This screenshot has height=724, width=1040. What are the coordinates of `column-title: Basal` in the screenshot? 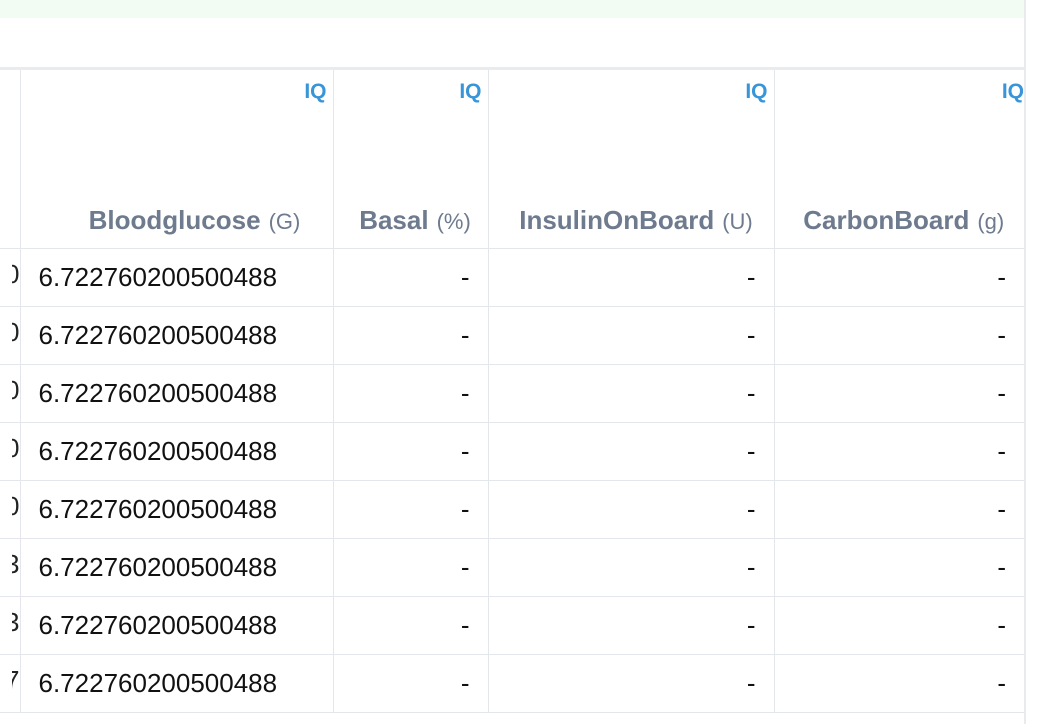 It's located at (394, 220).